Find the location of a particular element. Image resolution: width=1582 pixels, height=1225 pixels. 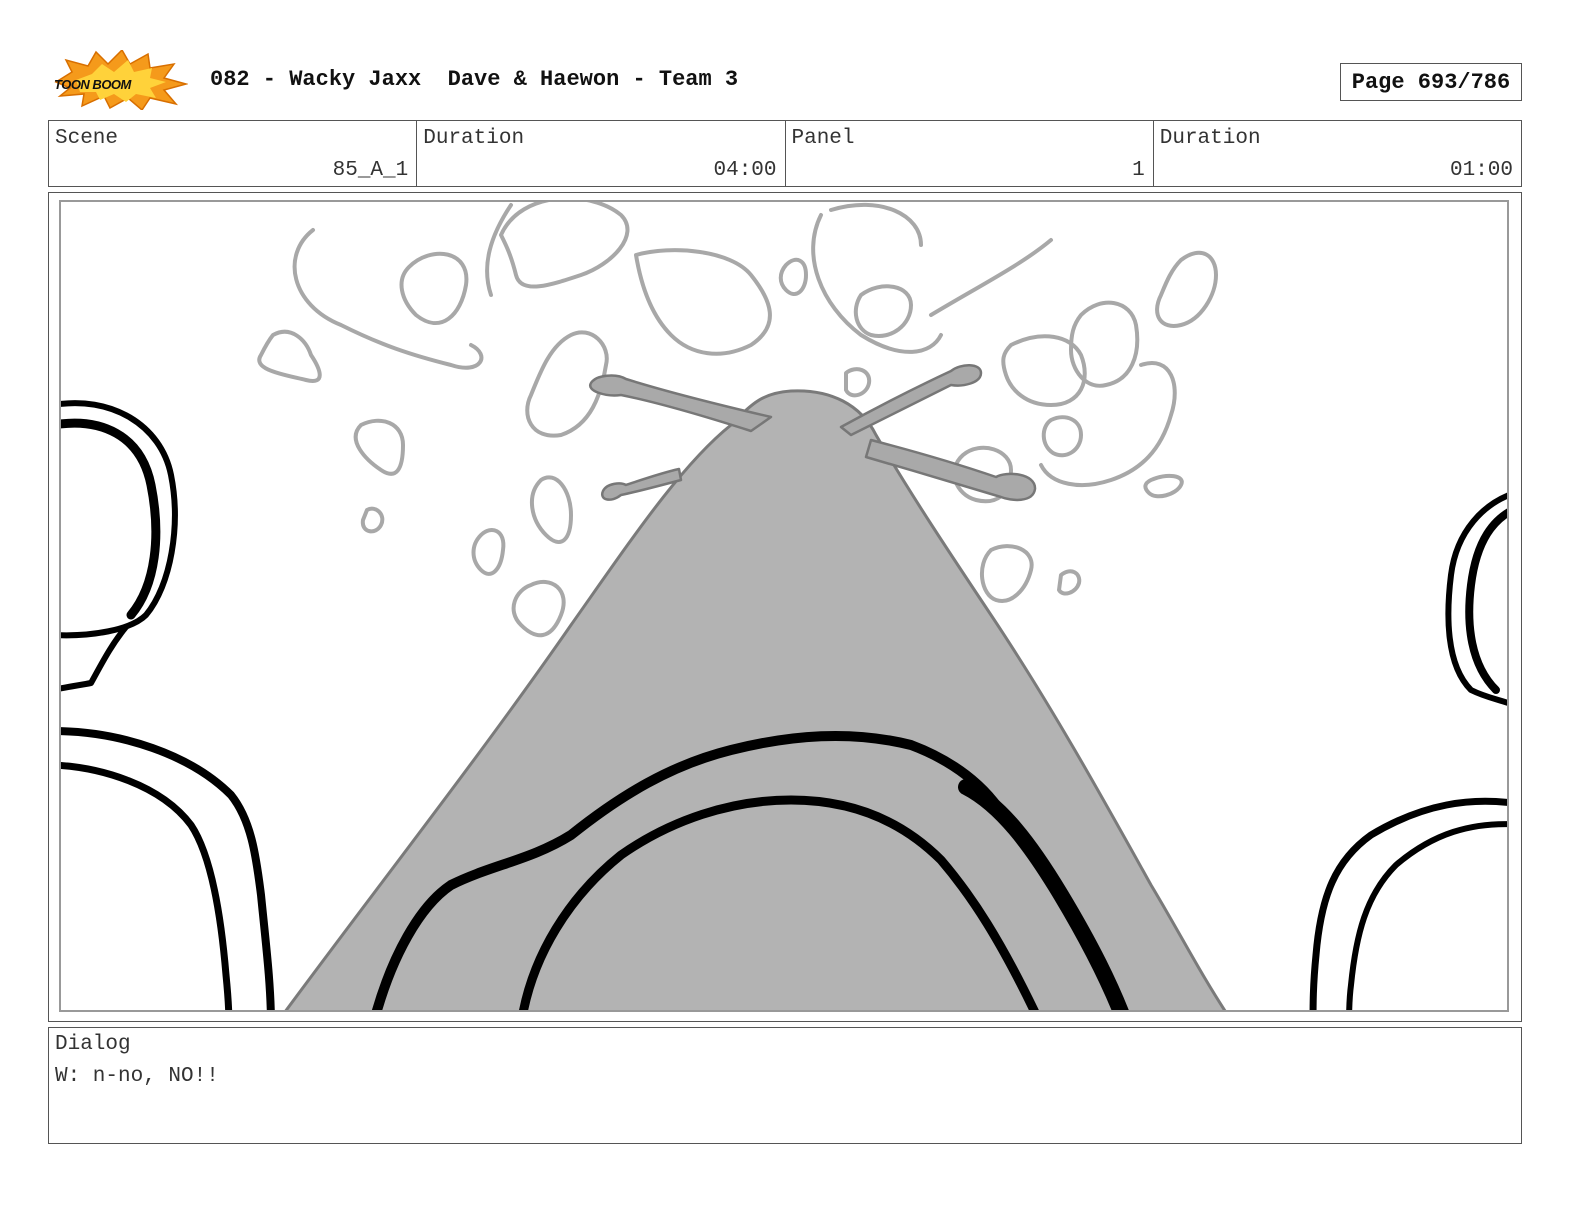

panel-cell: Panel 1 is located at coordinates (970, 153).